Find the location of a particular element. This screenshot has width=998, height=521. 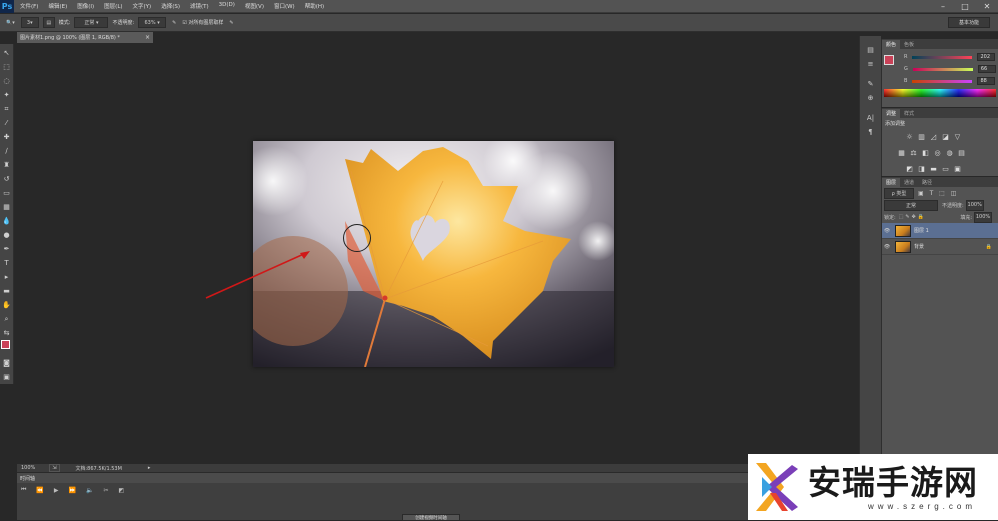

transition-icon: ◩ is located at coordinates (122, 490).